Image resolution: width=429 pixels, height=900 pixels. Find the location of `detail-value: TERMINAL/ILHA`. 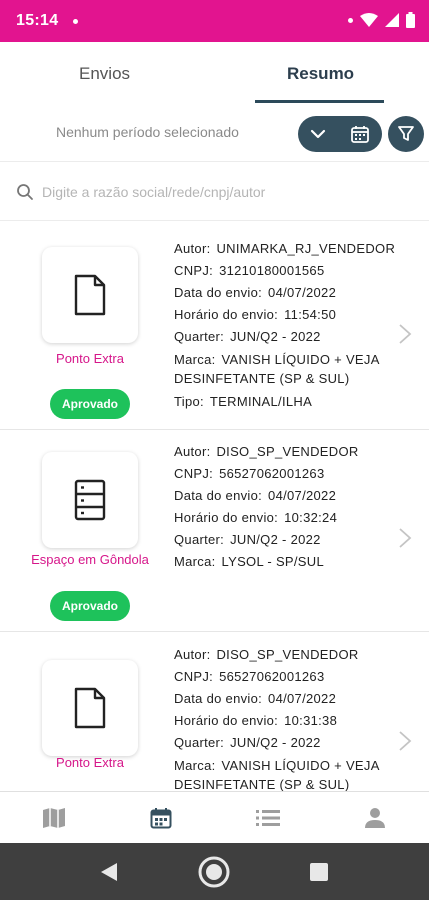

detail-value: TERMINAL/ILHA is located at coordinates (261, 401).